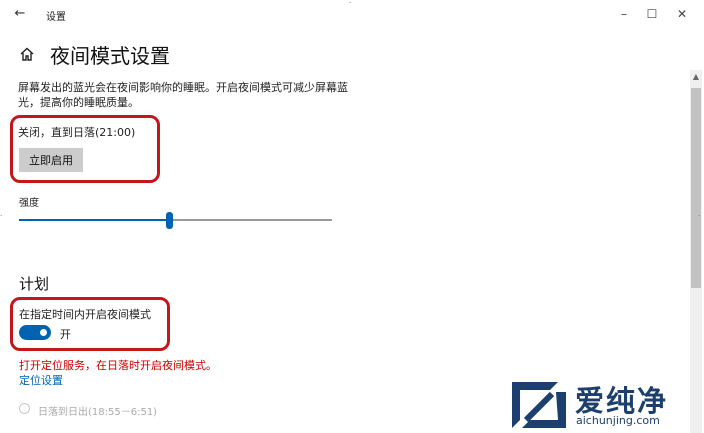 The width and height of the screenshot is (704, 433). I want to click on close-button: ✕, so click(682, 14).